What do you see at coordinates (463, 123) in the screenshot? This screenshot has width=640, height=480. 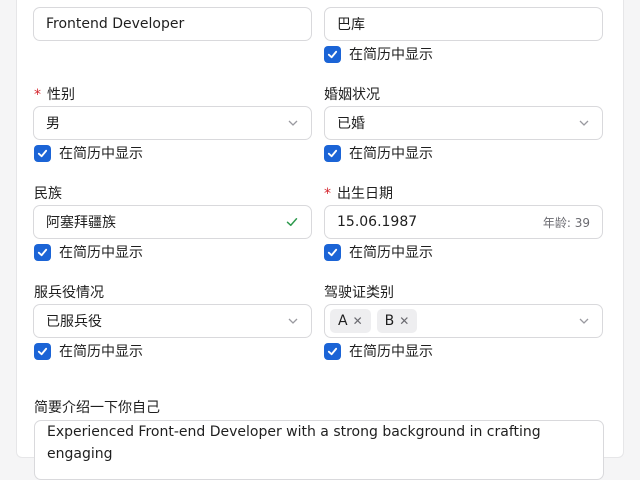 I see `marital-select: 已婚` at bounding box center [463, 123].